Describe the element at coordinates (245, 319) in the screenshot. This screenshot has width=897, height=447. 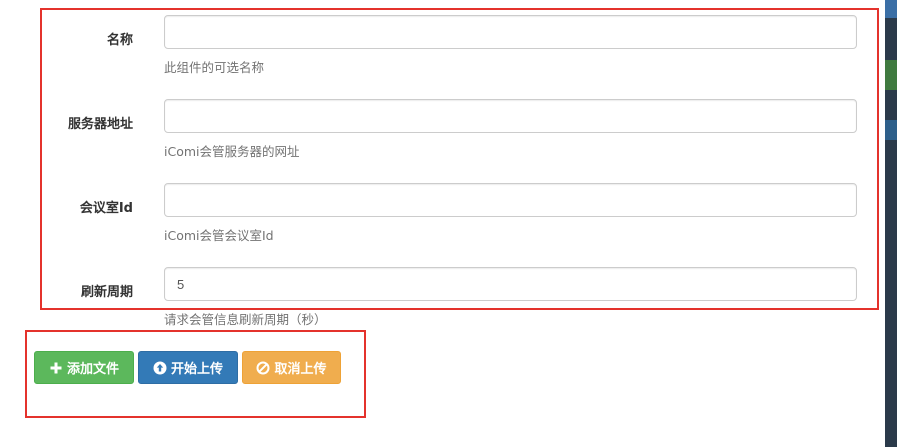
I see `refresh-period-help-text: 请求会管信息刷新周期（秒）` at that location.